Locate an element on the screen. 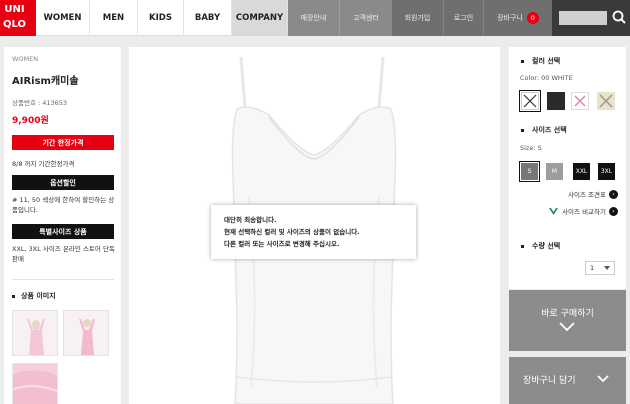 The width and height of the screenshot is (630, 404). search-icon is located at coordinates (619, 17).